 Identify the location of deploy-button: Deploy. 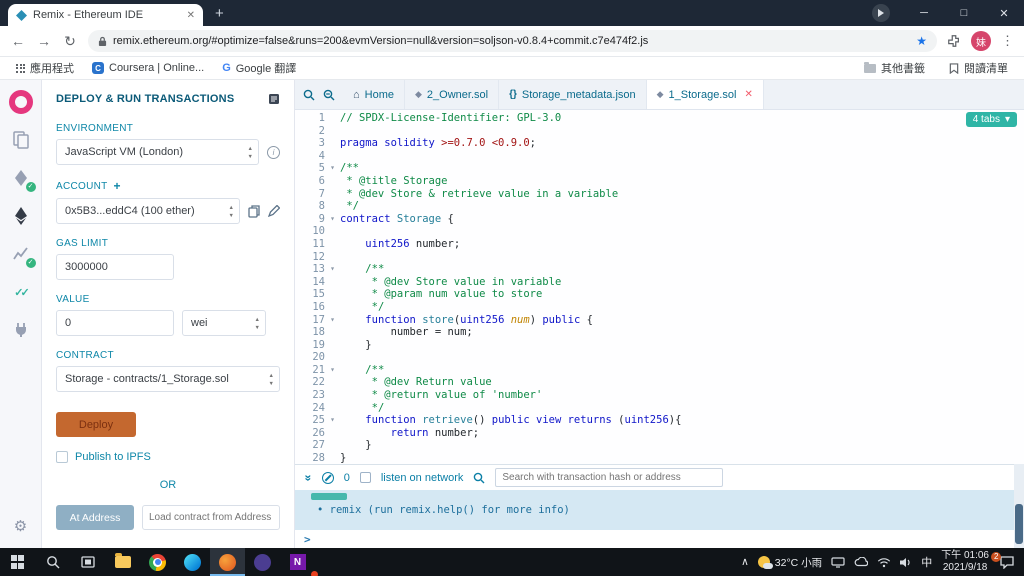
(96, 424).